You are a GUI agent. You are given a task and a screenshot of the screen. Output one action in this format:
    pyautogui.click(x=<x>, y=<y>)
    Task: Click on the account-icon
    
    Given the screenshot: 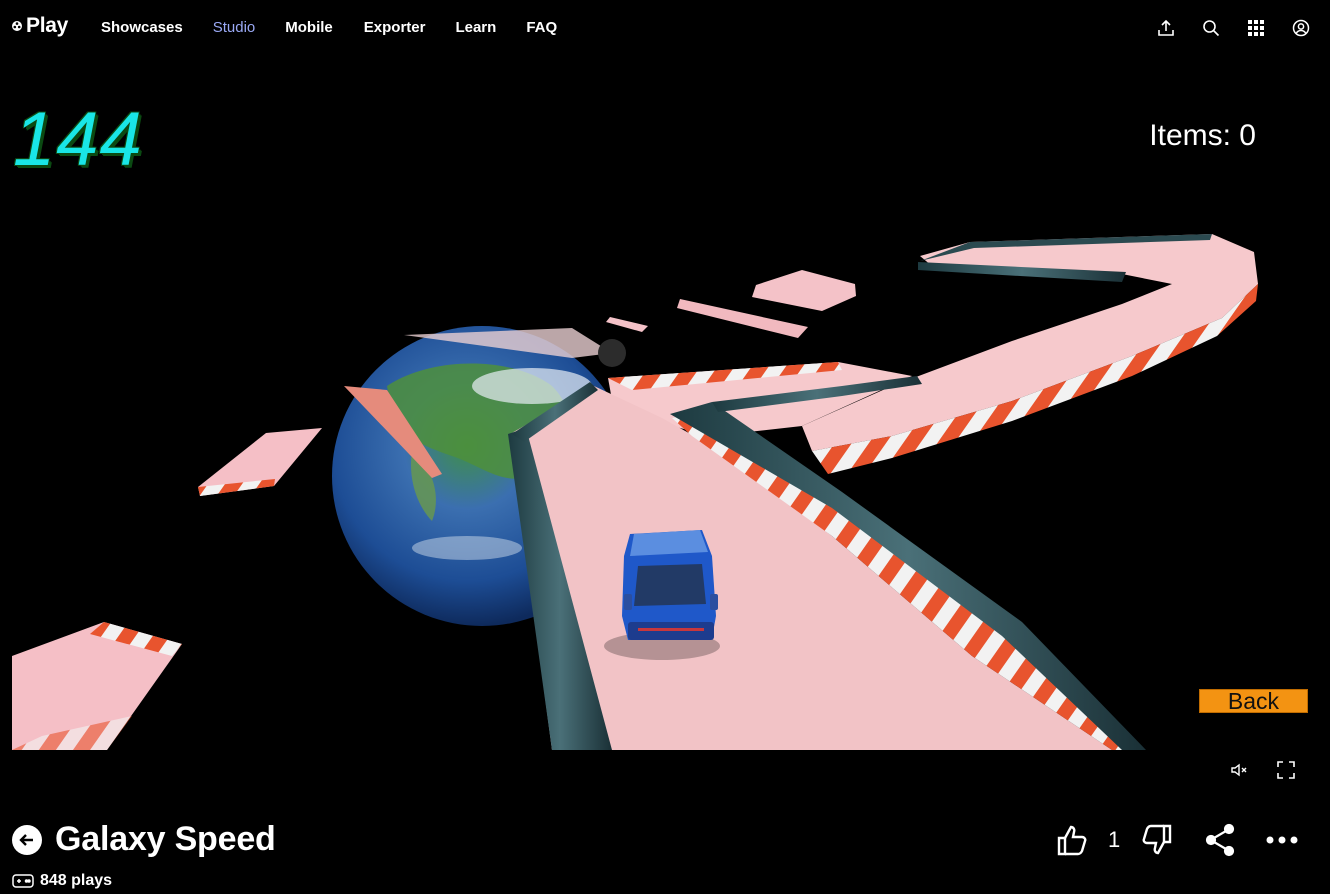 What is the action you would take?
    pyautogui.click(x=1301, y=28)
    